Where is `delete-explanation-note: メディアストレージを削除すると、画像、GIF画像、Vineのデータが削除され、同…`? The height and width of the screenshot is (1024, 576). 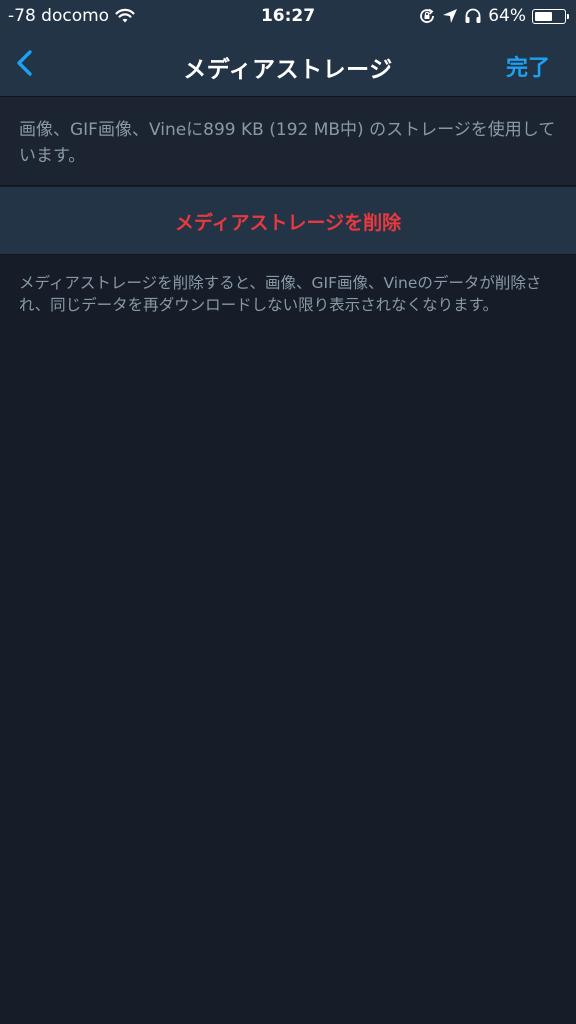 delete-explanation-note: メディアストレージを削除すると、画像、GIF画像、Vineのデータが削除され、同… is located at coordinates (280, 294).